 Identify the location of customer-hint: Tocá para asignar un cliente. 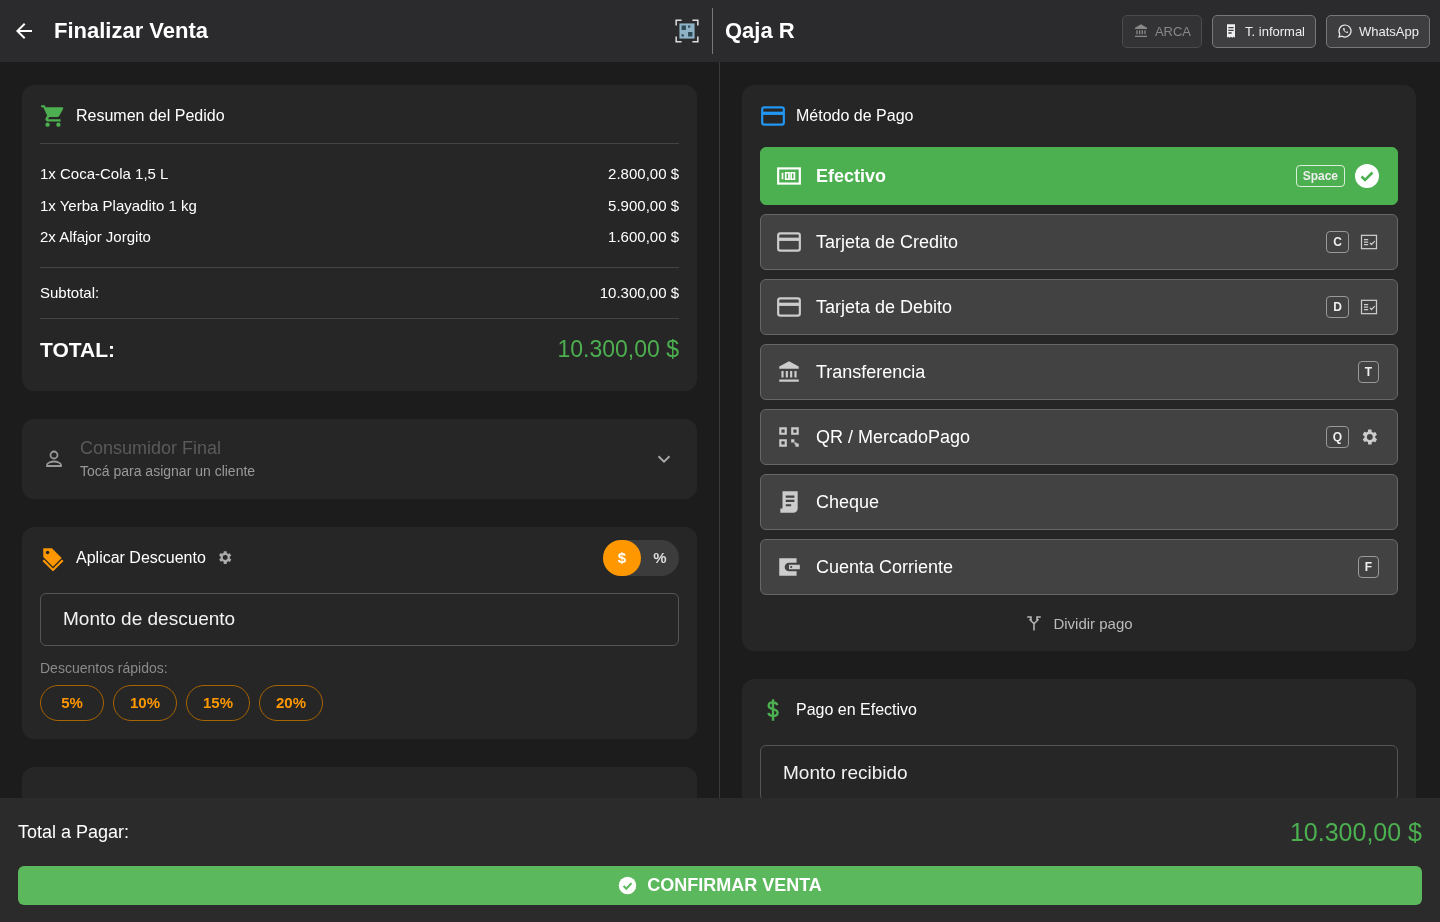
(168, 471).